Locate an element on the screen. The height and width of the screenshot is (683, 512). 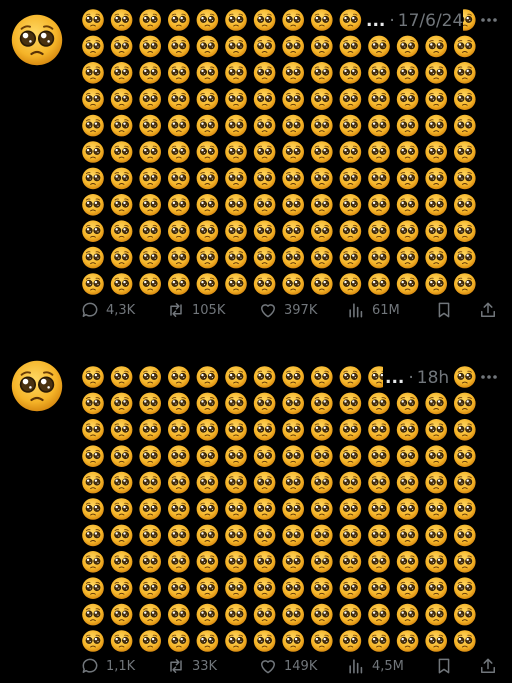
like-button: 397K is located at coordinates (287, 310).